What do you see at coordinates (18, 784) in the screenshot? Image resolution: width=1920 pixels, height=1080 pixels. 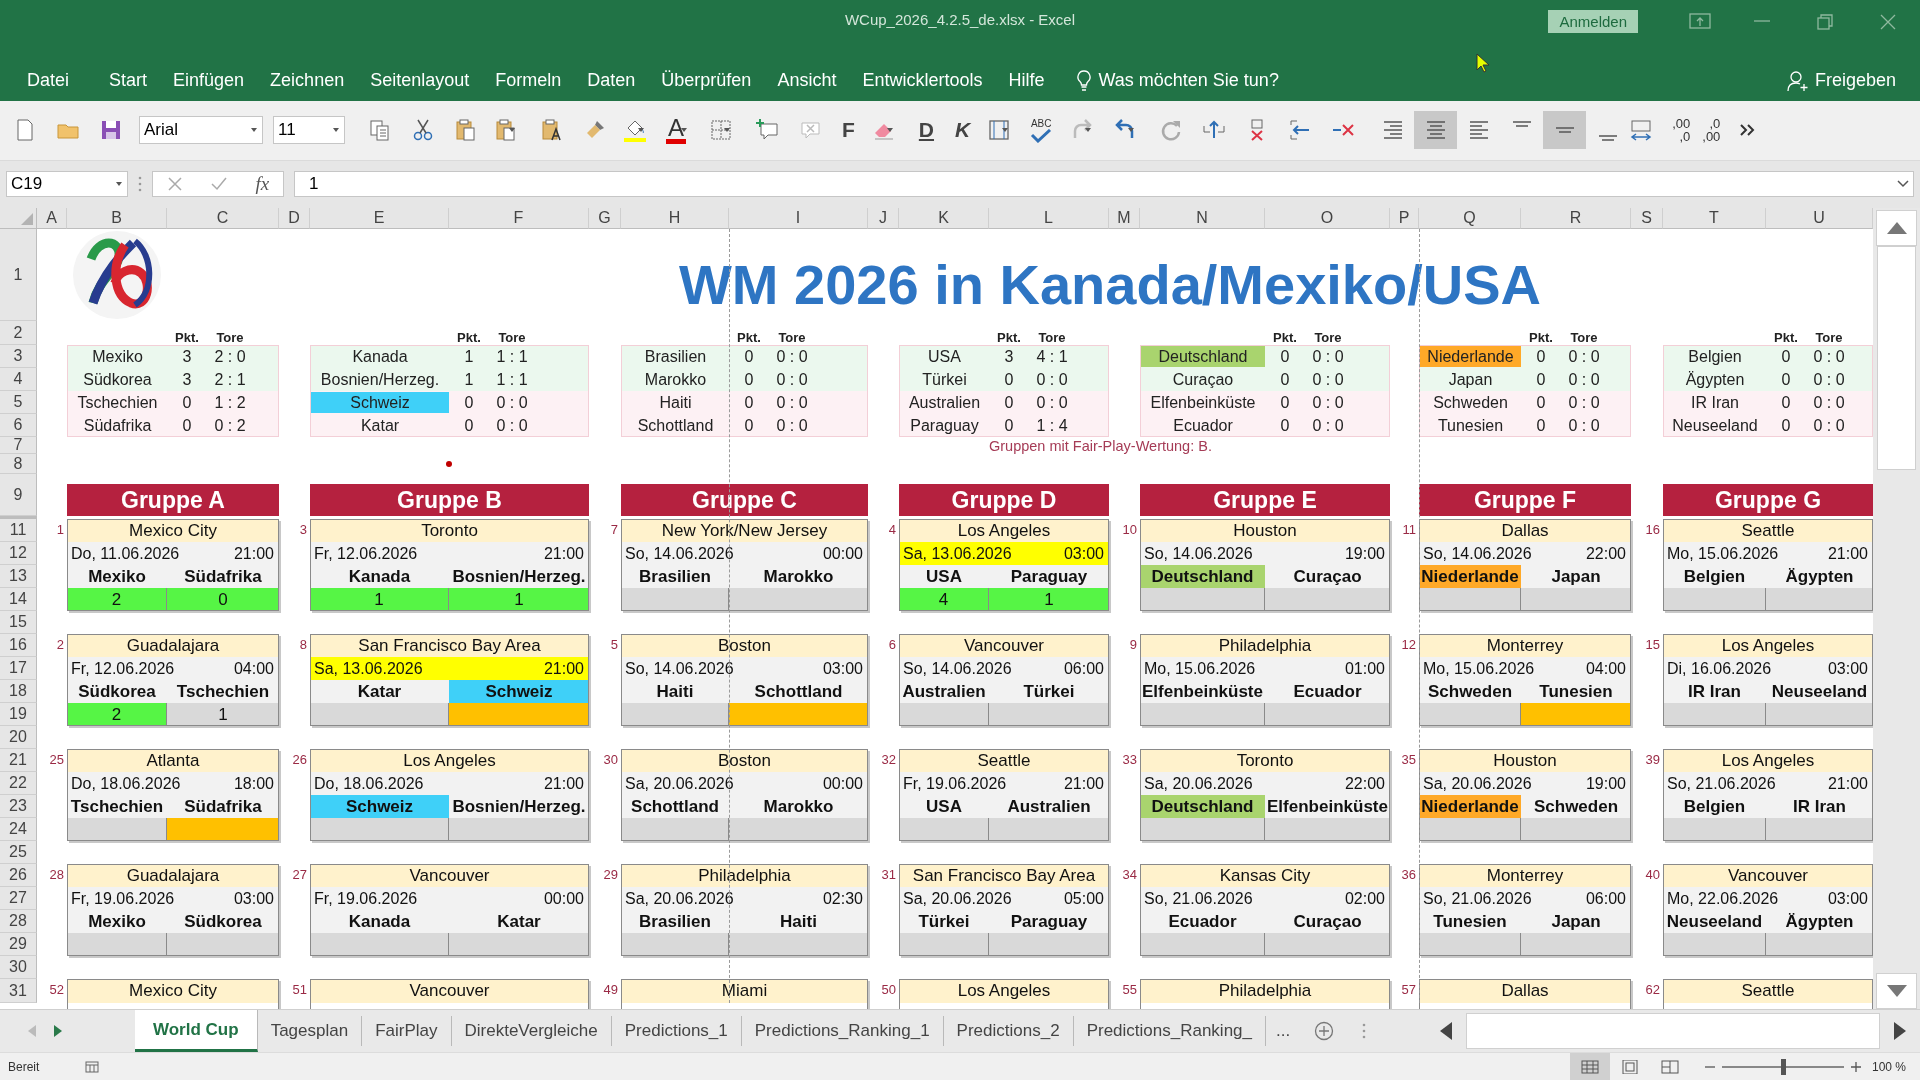 I see `row-header: 22` at bounding box center [18, 784].